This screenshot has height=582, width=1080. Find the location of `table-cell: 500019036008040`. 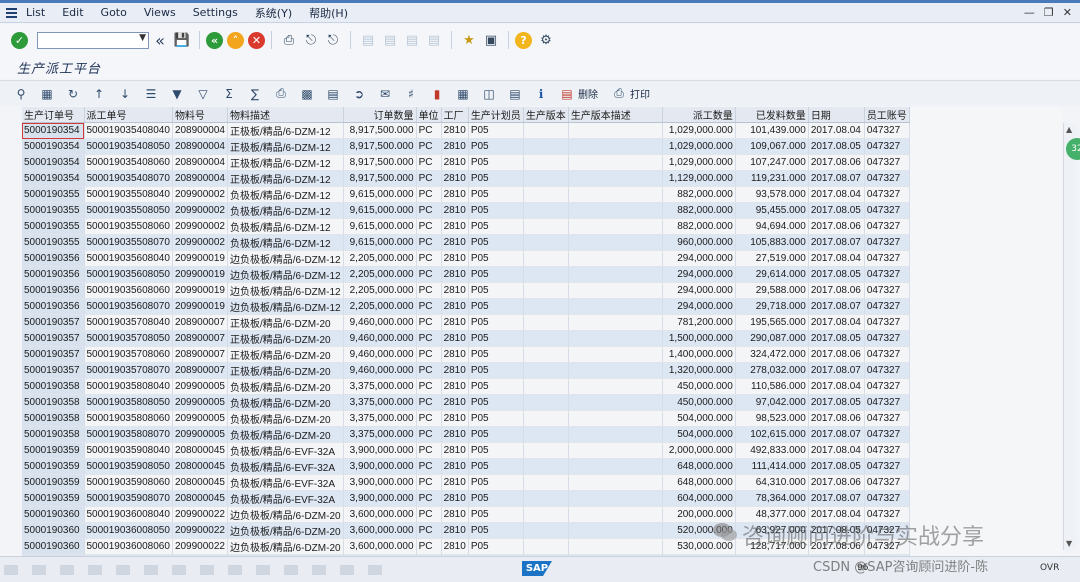

table-cell: 500019036008040 is located at coordinates (128, 514).